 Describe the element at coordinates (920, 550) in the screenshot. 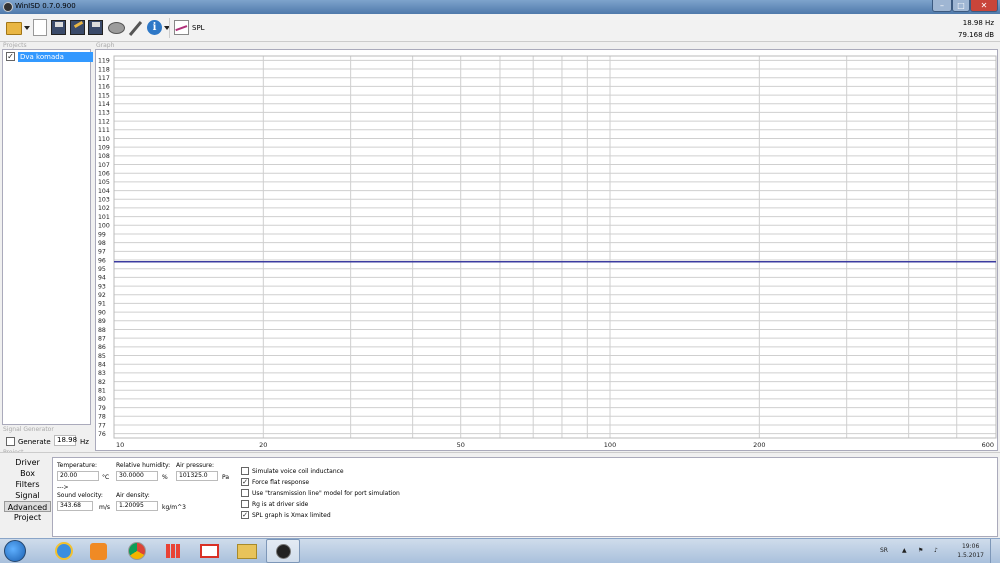

I see `flag-icon: ⚑` at that location.